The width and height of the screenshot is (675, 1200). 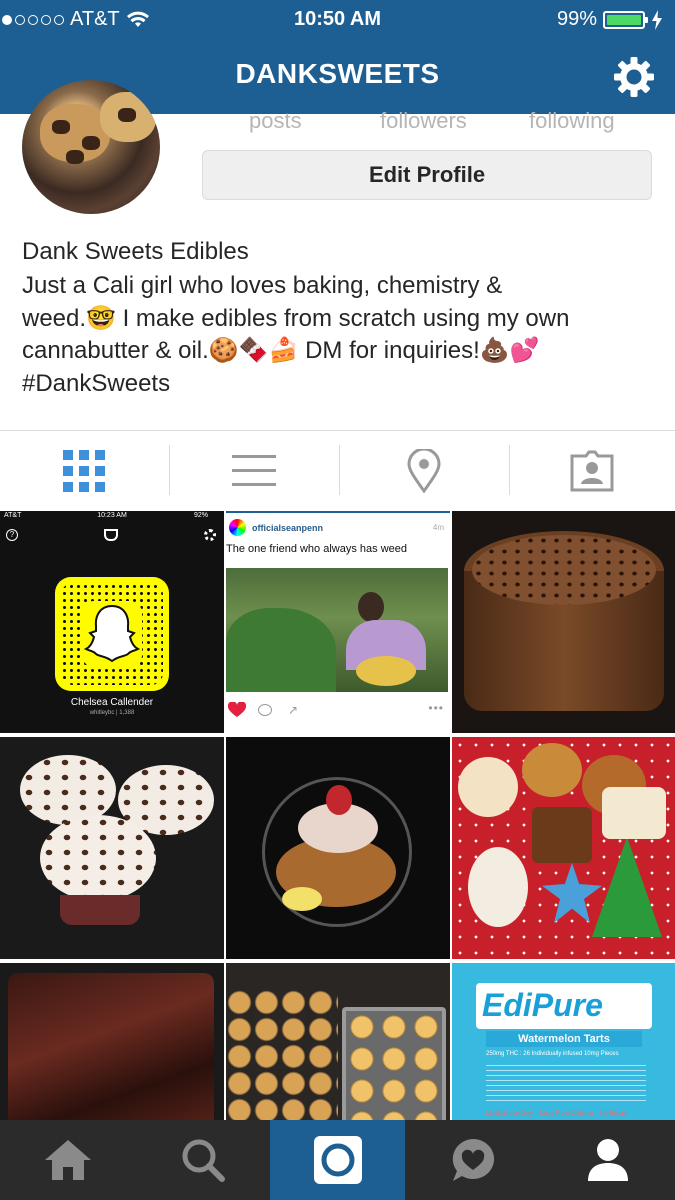 I want to click on list-icon, so click(x=254, y=470).